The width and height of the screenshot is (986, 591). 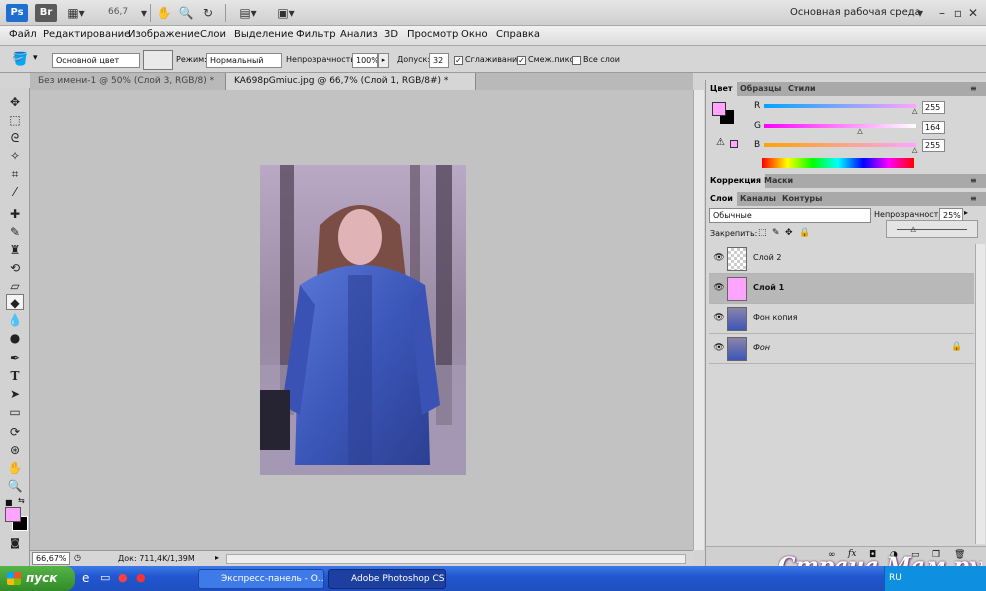 I want to click on layer-row: 👁 Фон 🔒, so click(x=841, y=349).